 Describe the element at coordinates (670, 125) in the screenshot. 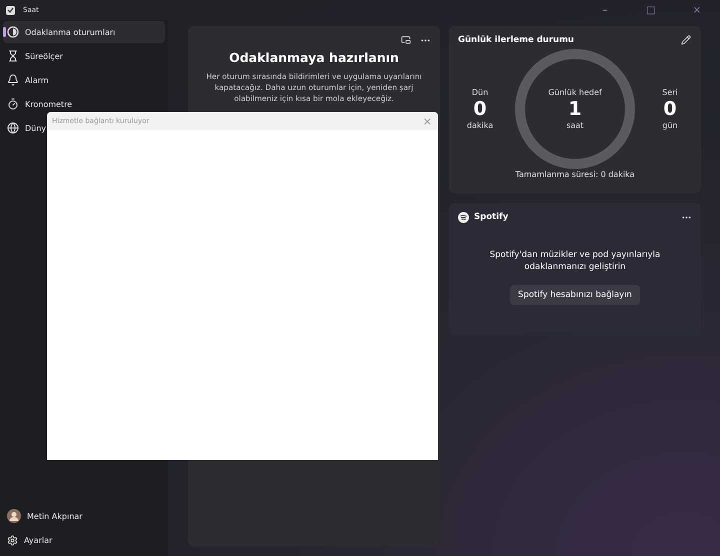

I see `stat-unit: gün` at that location.